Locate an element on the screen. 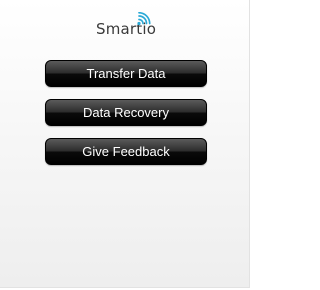  wifi-signal-icon is located at coordinates (144, 19).